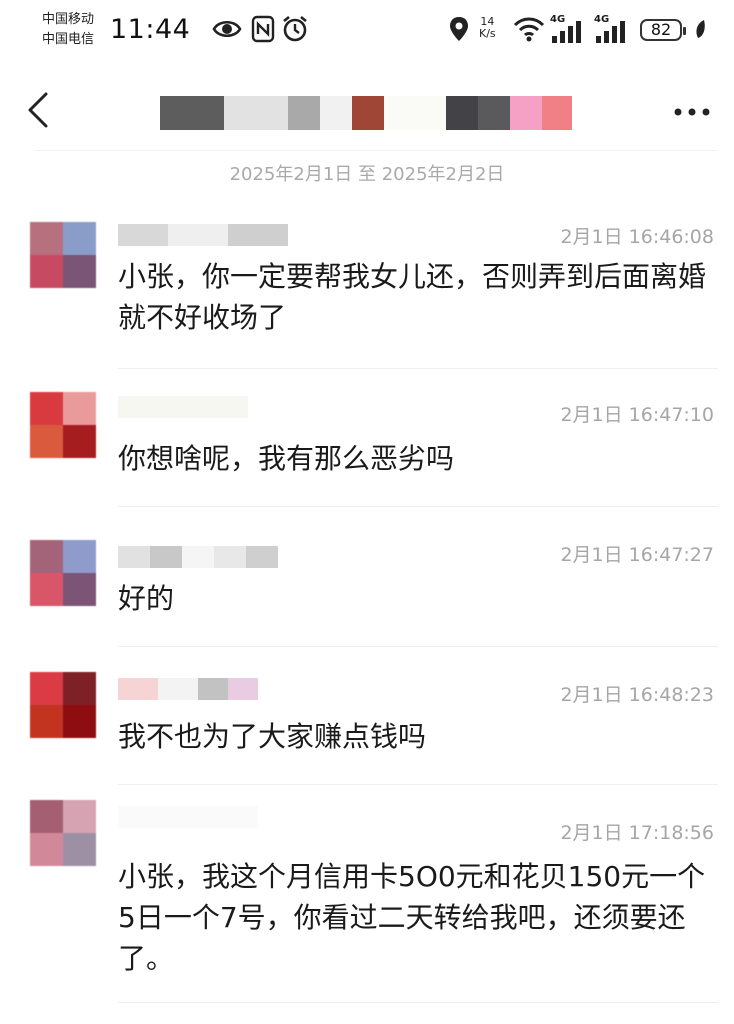  What do you see at coordinates (569, 29) in the screenshot?
I see `signal-icon: 4G` at bounding box center [569, 29].